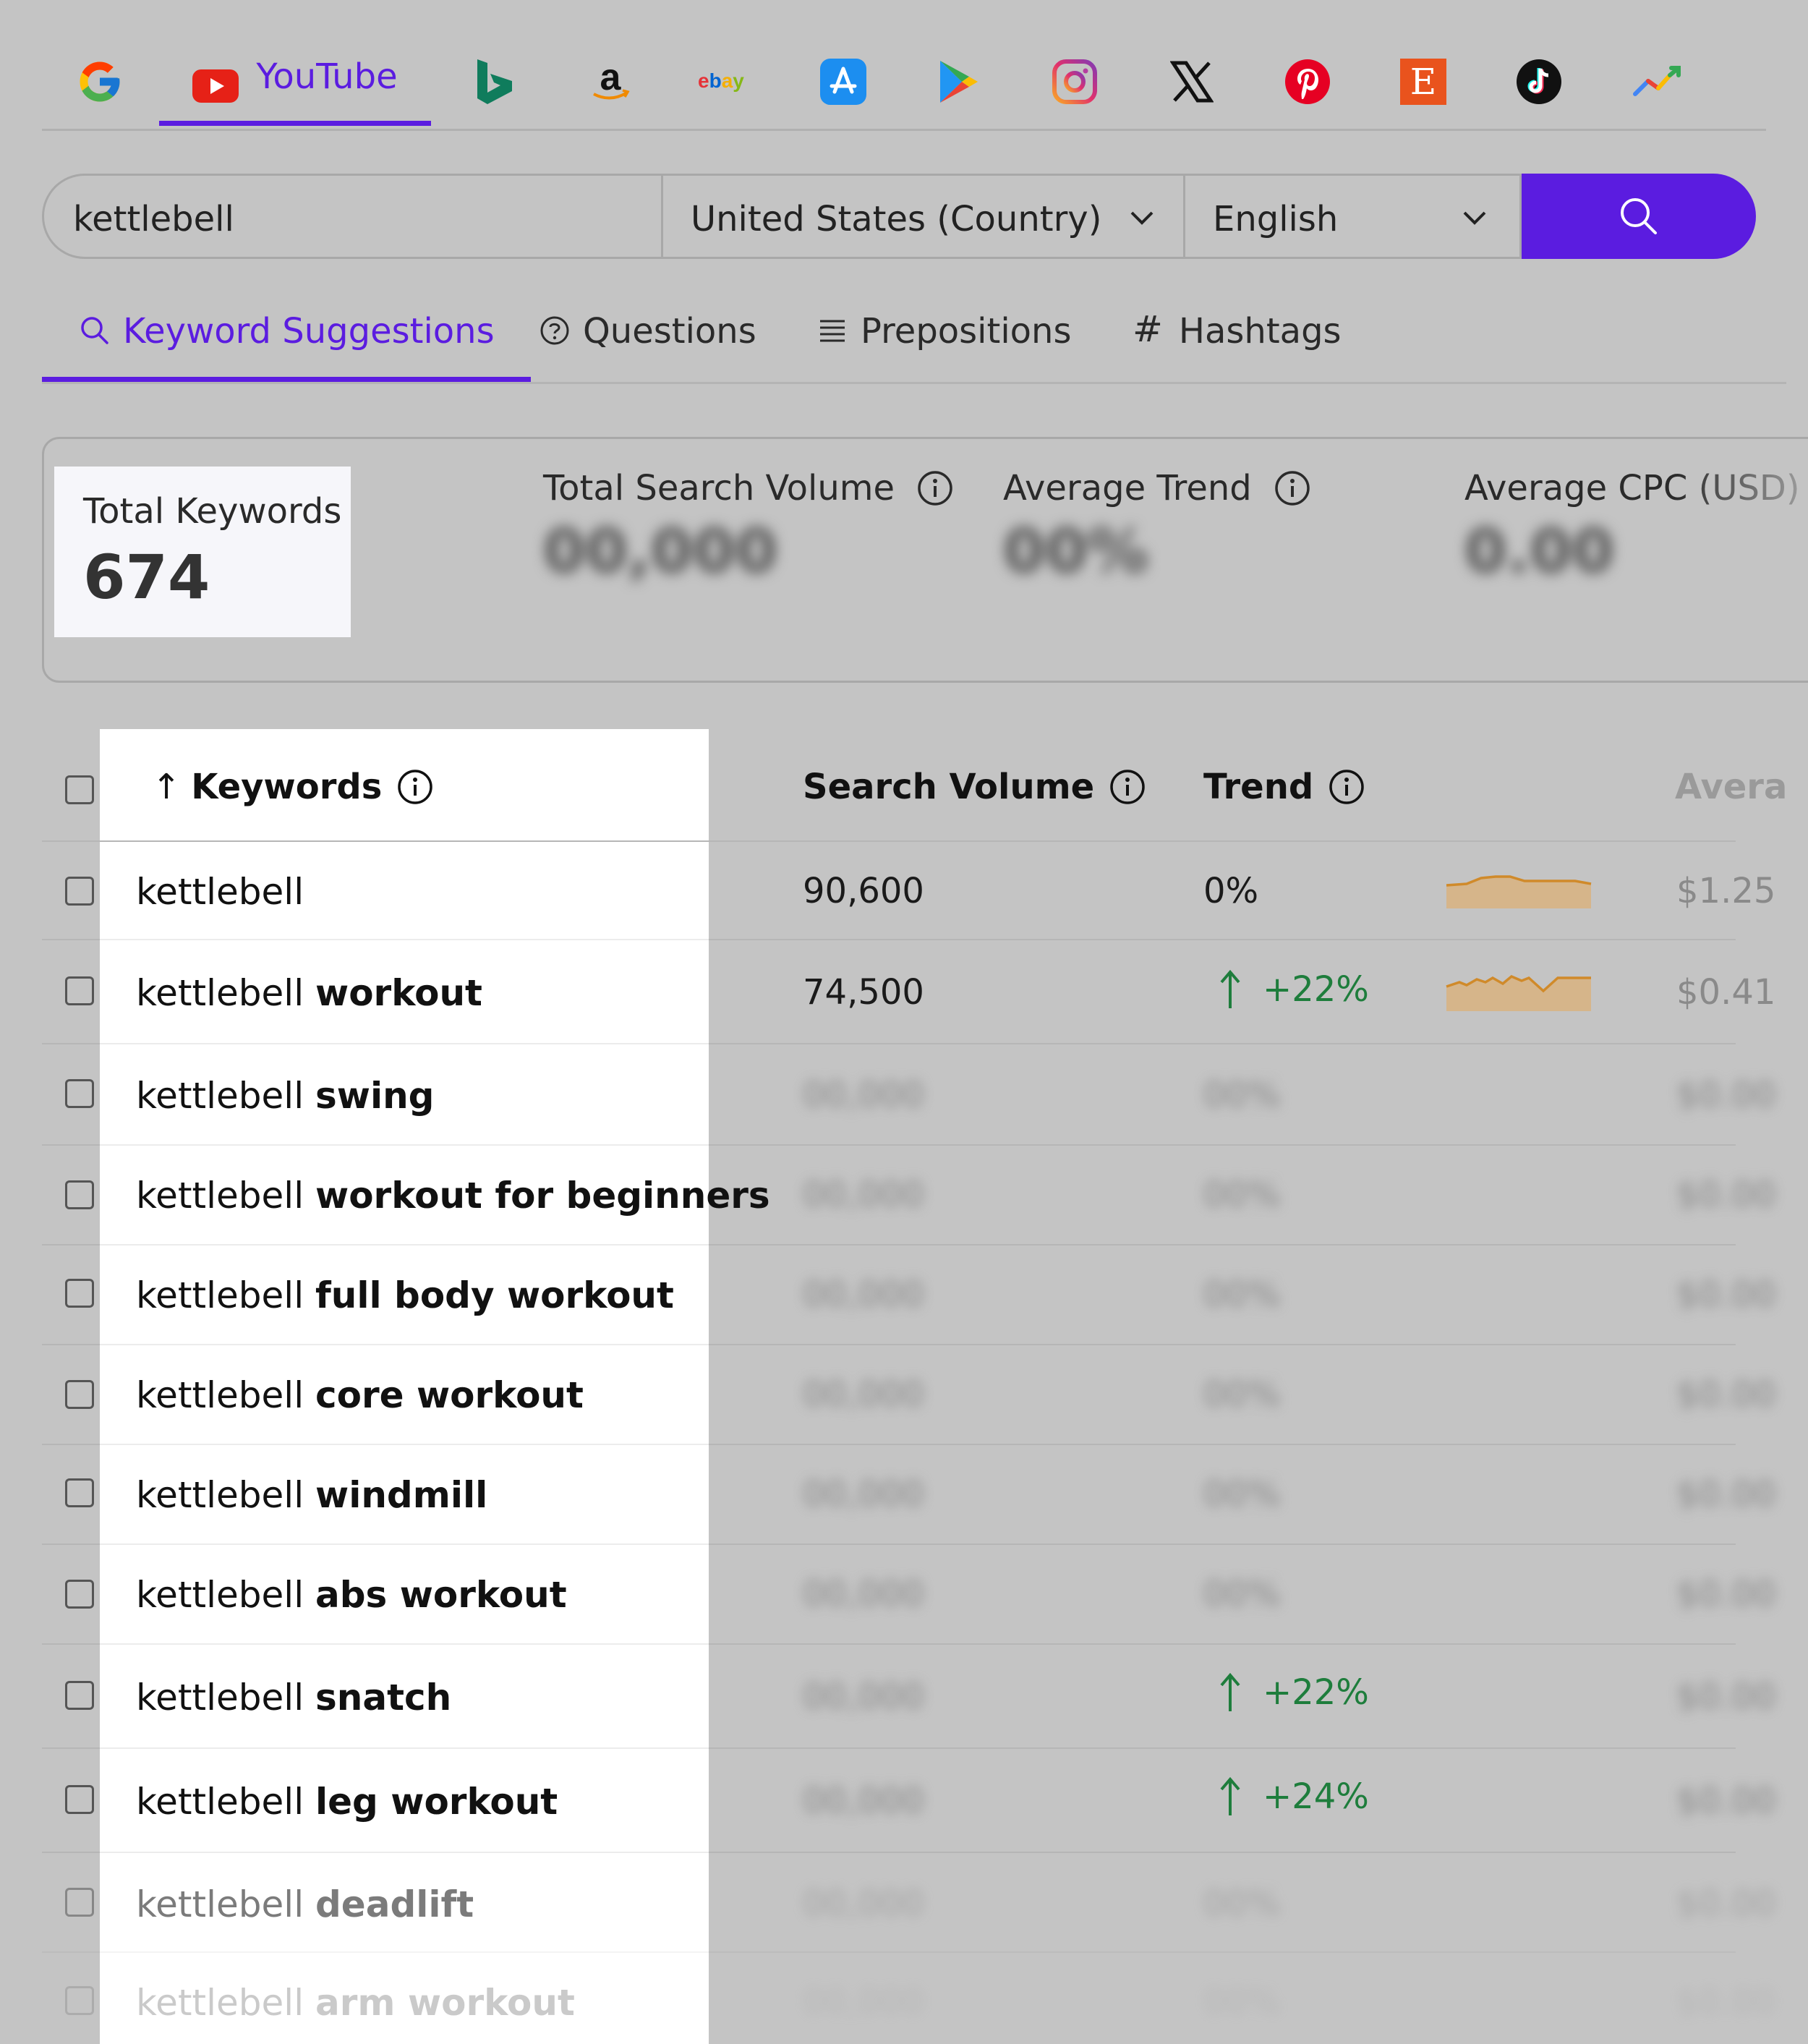 The height and width of the screenshot is (2044, 1808). I want to click on tab-prepositions: Prepositions, so click(944, 346).